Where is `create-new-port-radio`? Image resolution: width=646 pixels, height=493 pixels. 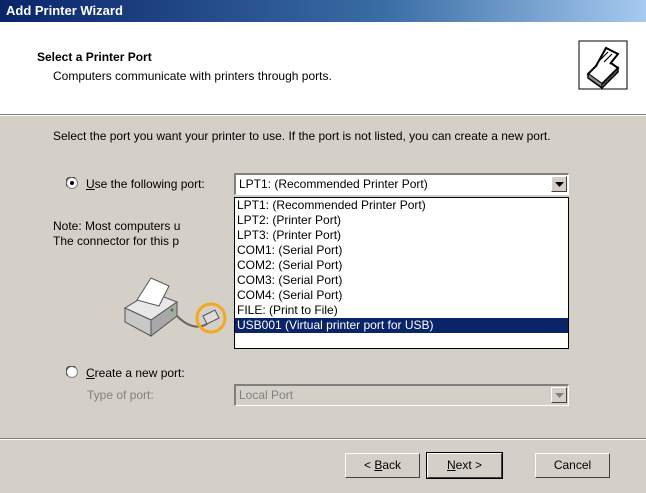
create-new-port-radio is located at coordinates (72, 372).